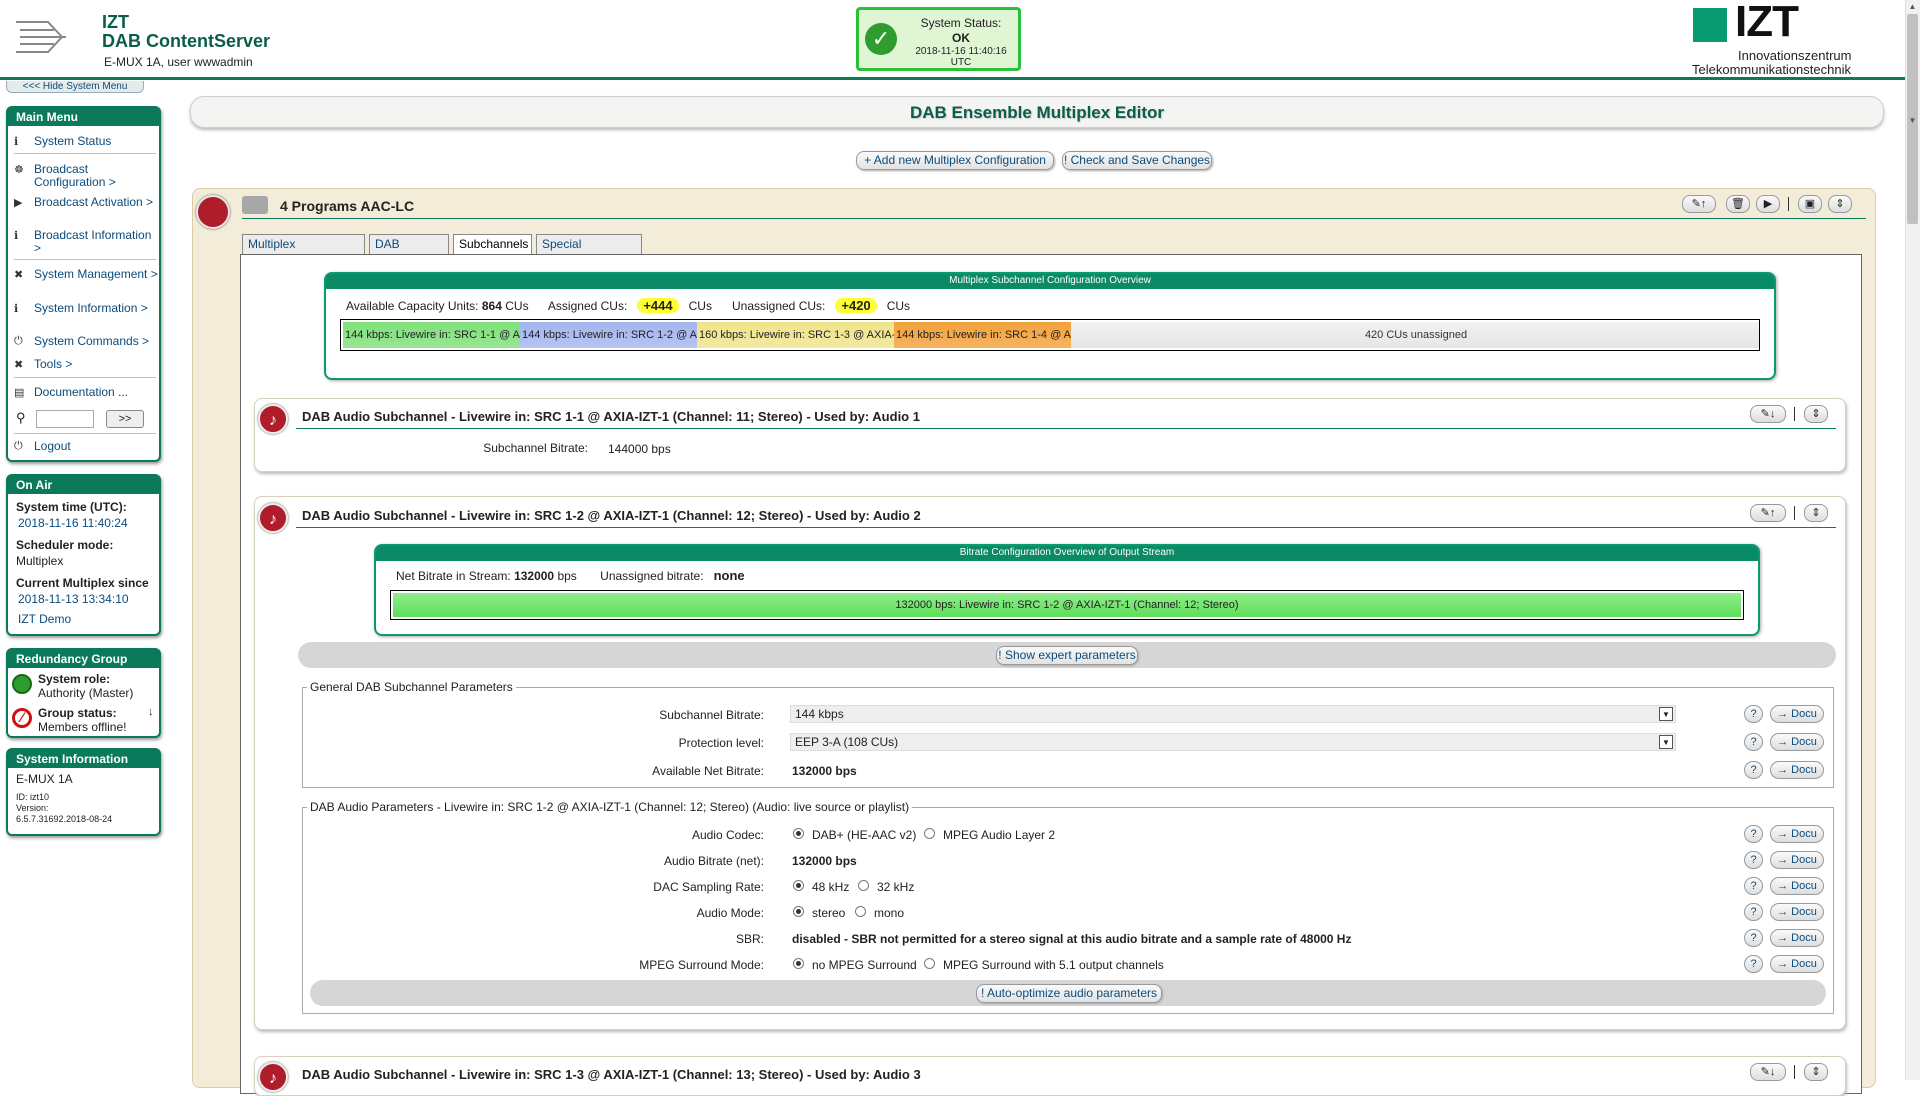  What do you see at coordinates (863, 885) in the screenshot?
I see `sampling-32k-radio` at bounding box center [863, 885].